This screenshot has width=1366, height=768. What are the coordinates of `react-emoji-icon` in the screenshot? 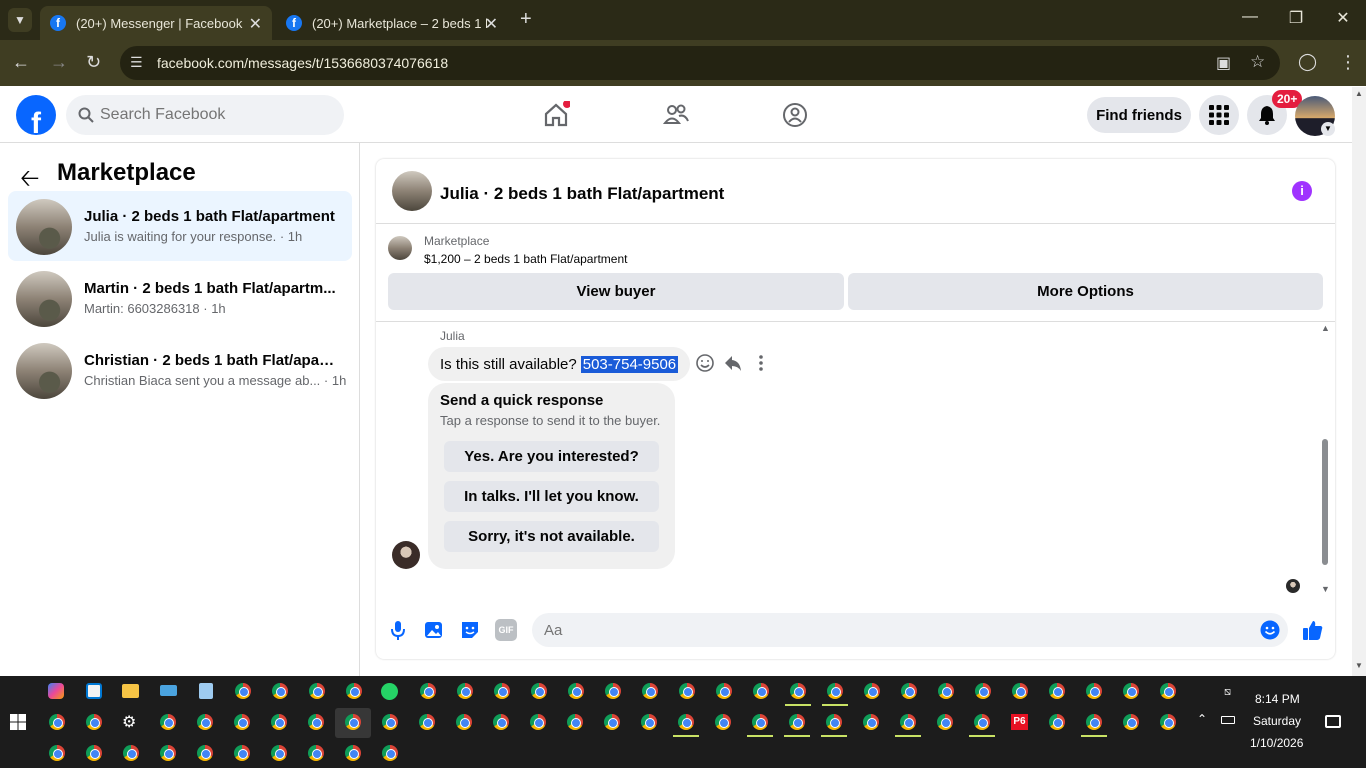 It's located at (705, 363).